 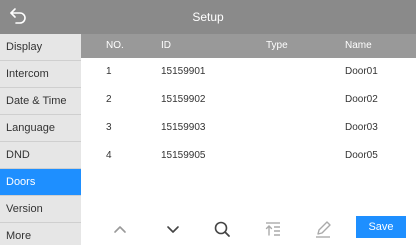 What do you see at coordinates (183, 99) in the screenshot?
I see `cell-id: 15159902` at bounding box center [183, 99].